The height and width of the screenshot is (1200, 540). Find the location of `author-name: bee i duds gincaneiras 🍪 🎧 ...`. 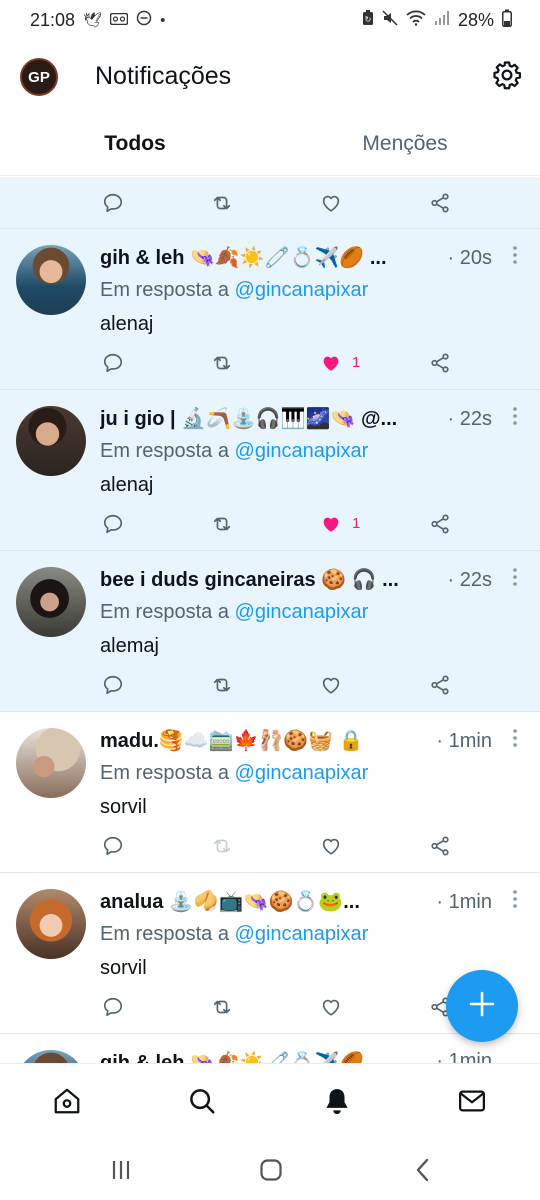

author-name: bee i duds gincaneiras 🍪 🎧 ... is located at coordinates (249, 580).